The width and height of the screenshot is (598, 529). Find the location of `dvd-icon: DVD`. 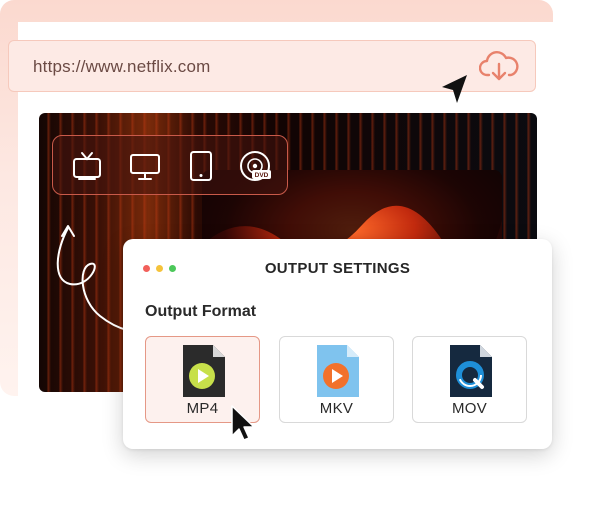

dvd-icon: DVD is located at coordinates (255, 166).